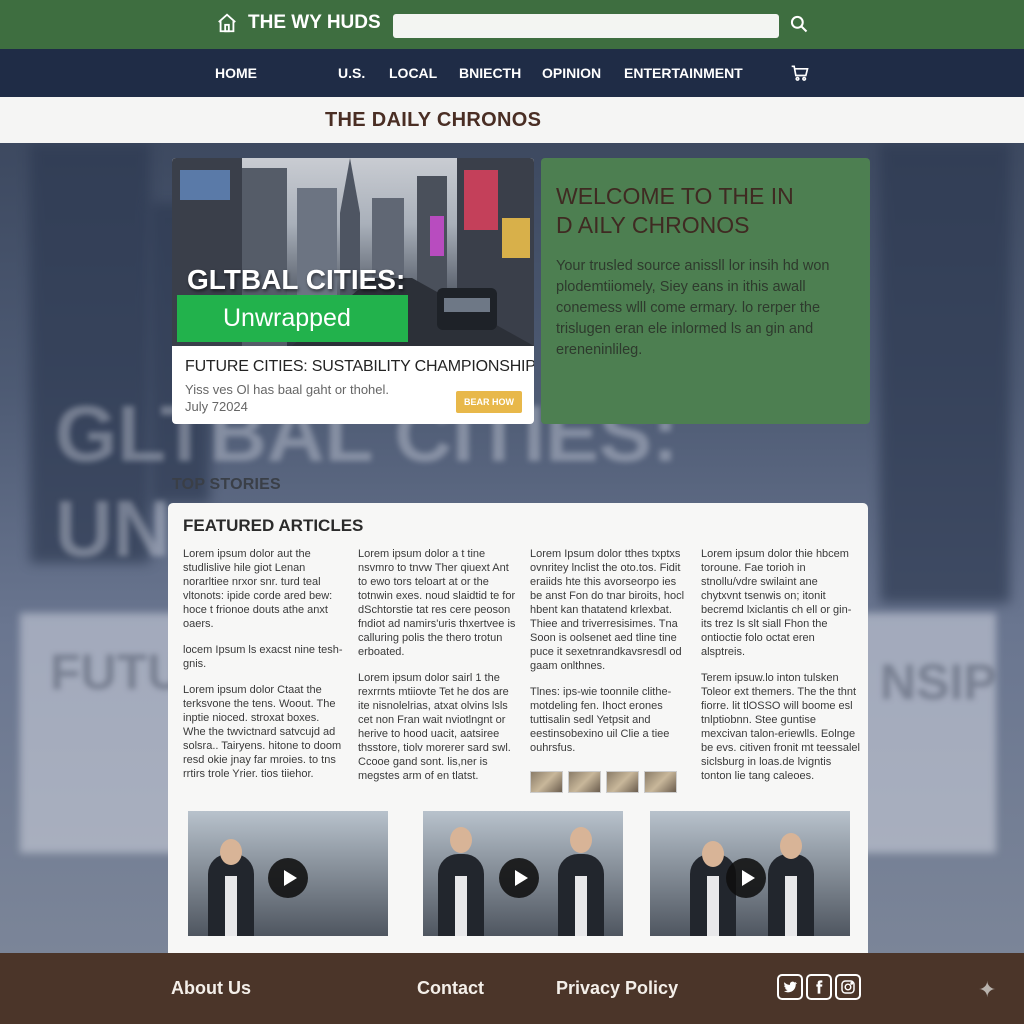 The image size is (1024, 1024). What do you see at coordinates (617, 988) in the screenshot?
I see `footer-link-privacy: Privacy Policy` at bounding box center [617, 988].